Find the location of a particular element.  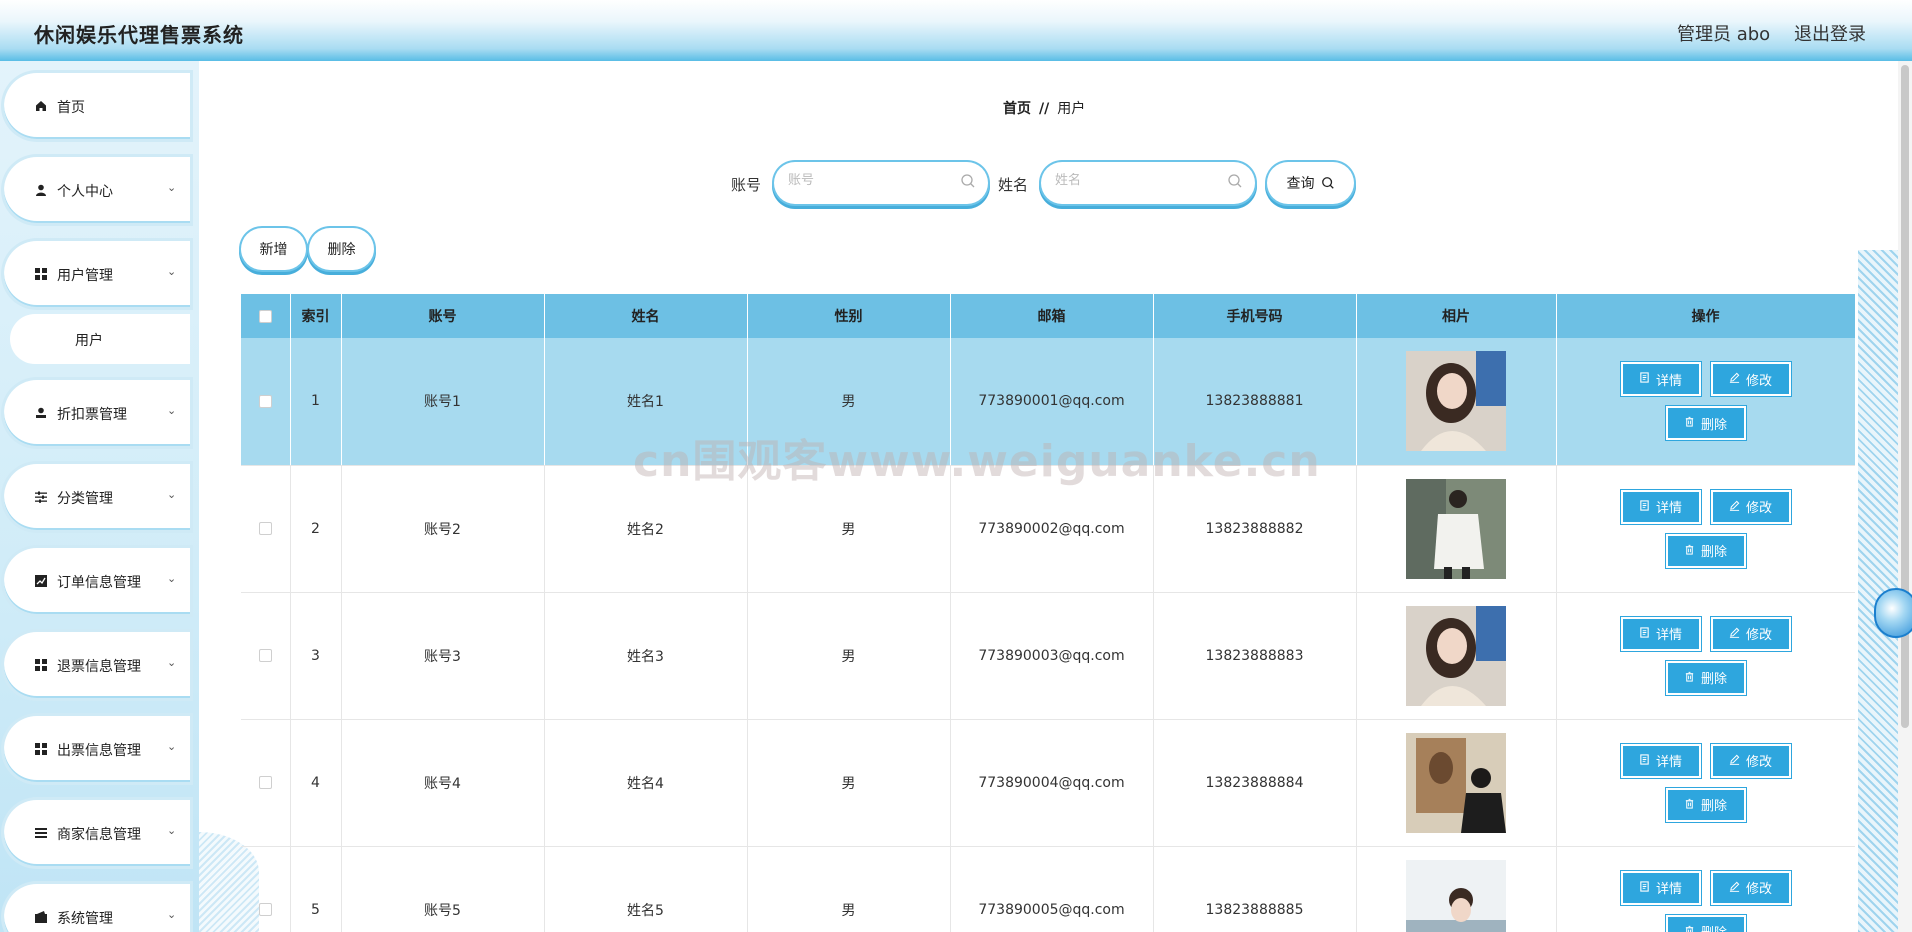

account-cell: 账号4 is located at coordinates (443, 783).